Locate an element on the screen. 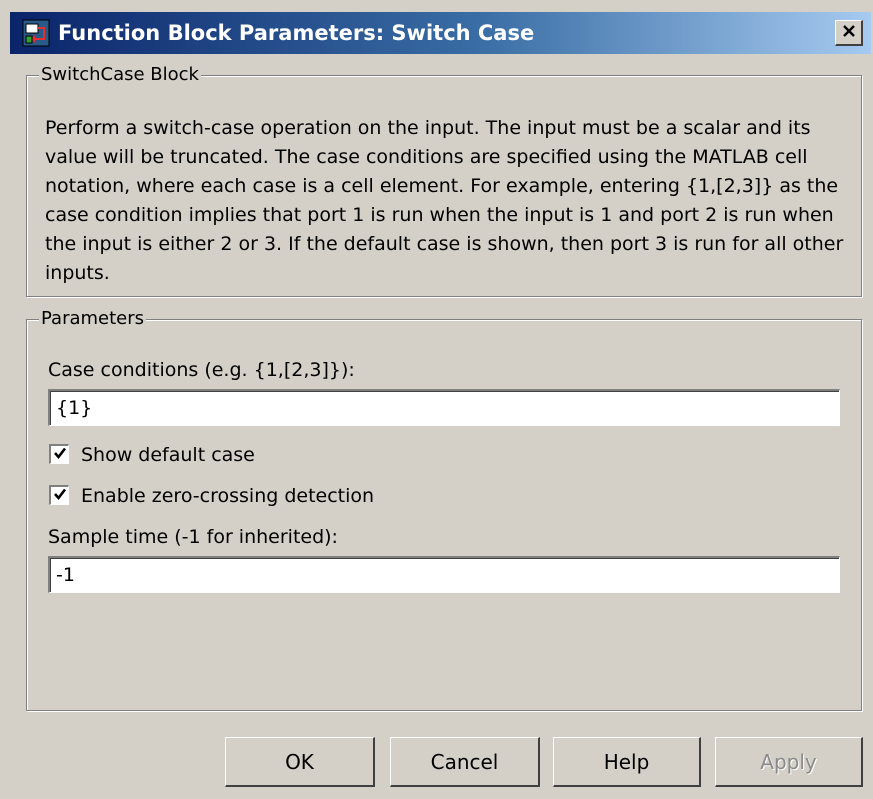 The width and height of the screenshot is (873, 799). window-title: Function Block Parameters: Switch Case is located at coordinates (296, 33).